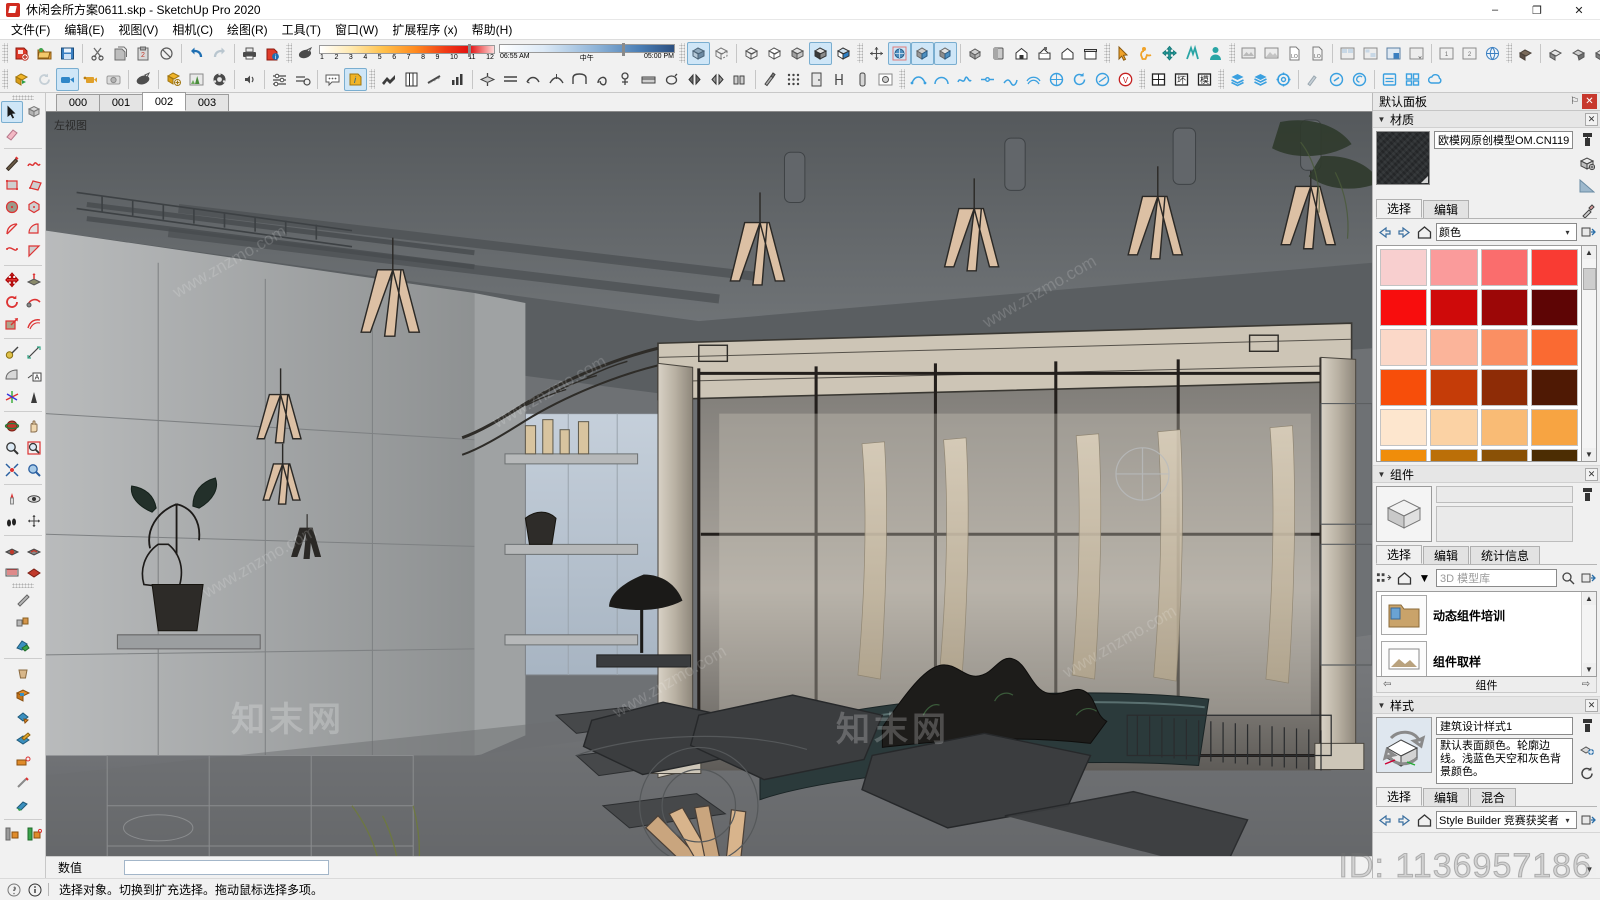 Image resolution: width=1600 pixels, height=900 pixels. Describe the element at coordinates (1021, 53) in the screenshot. I see `standard-views-front-icon` at that location.